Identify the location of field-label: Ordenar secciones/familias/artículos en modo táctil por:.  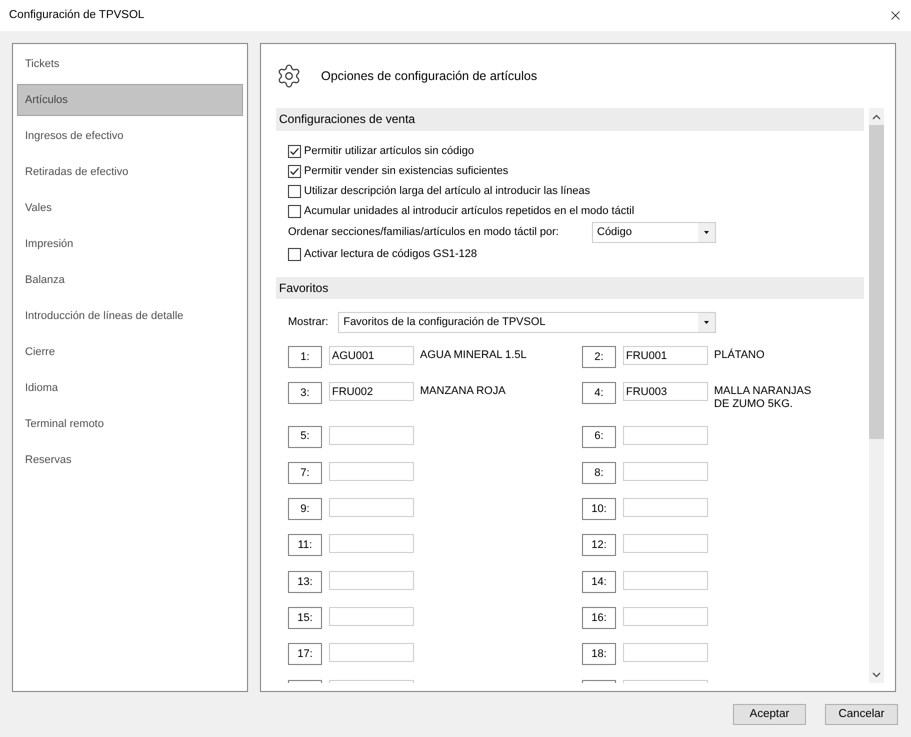
(423, 232).